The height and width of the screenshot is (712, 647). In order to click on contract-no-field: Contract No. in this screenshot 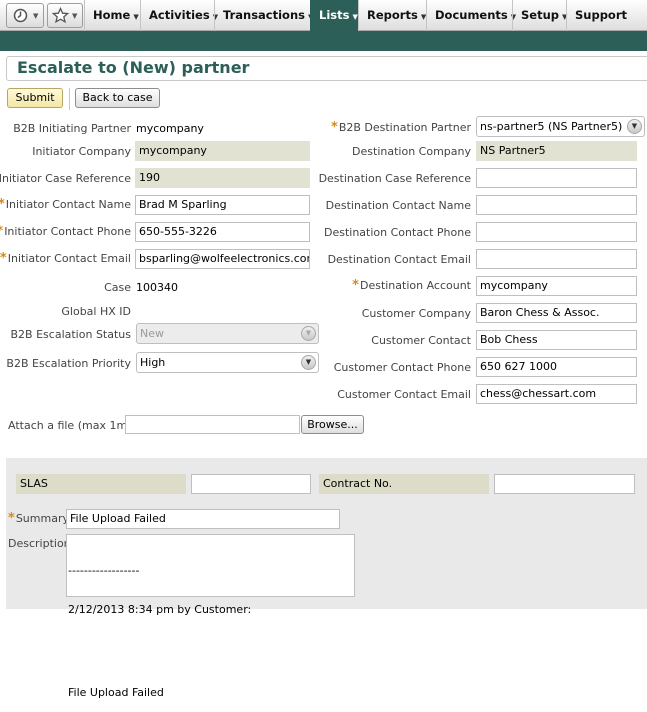, I will do `click(404, 484)`.